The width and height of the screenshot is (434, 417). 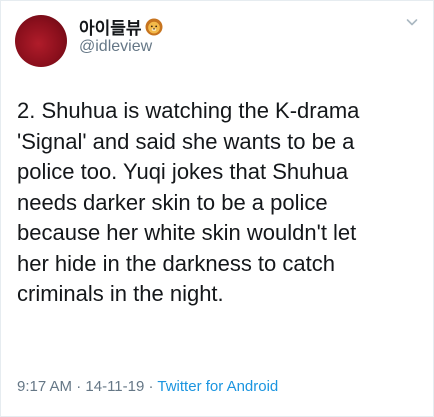 What do you see at coordinates (44, 386) in the screenshot?
I see `tweet-time: 9:17 AM` at bounding box center [44, 386].